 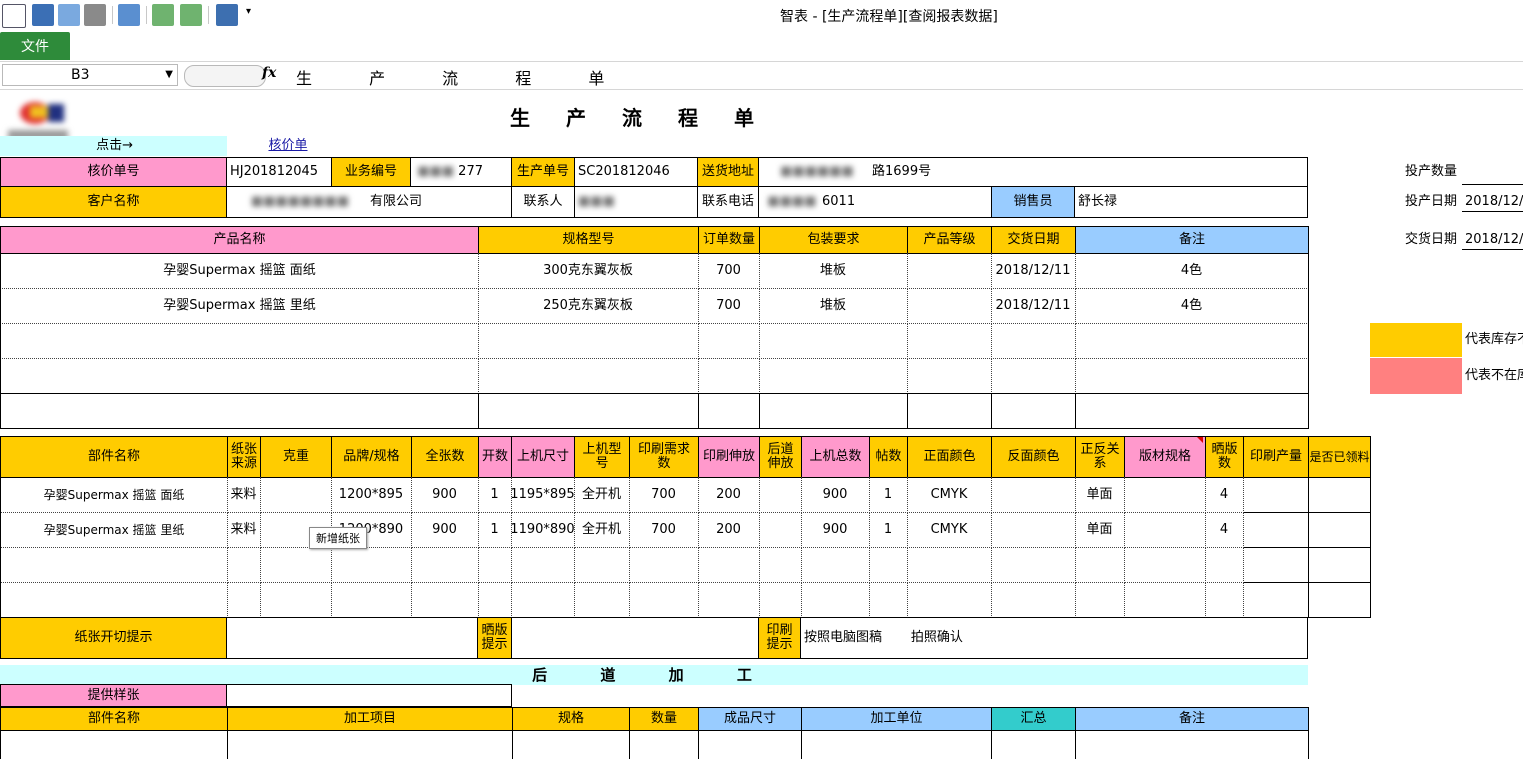 What do you see at coordinates (1192, 271) in the screenshot?
I see `product-cell: 4色` at bounding box center [1192, 271].